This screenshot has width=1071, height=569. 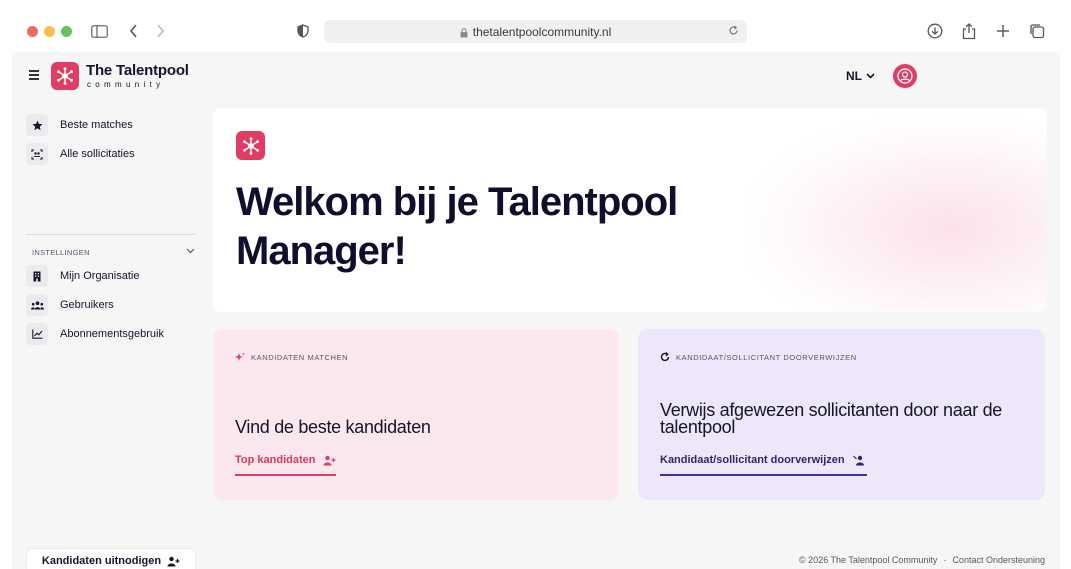 I want to click on language-selector: NL, so click(x=860, y=76).